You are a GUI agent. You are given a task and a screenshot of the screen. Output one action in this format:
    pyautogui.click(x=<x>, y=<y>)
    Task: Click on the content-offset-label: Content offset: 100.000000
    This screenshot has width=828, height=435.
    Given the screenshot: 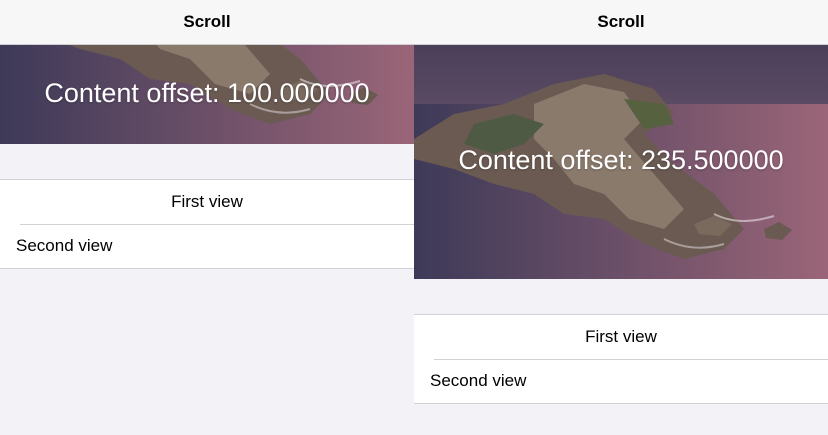 What is the action you would take?
    pyautogui.click(x=207, y=93)
    